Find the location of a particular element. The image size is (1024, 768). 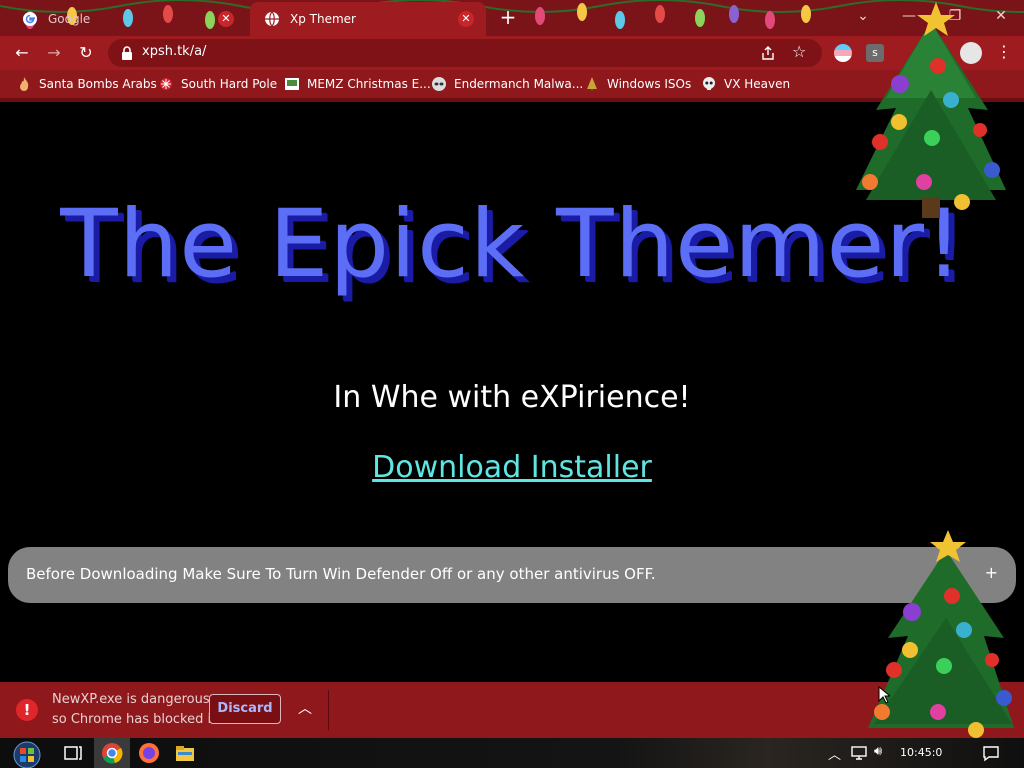

task-view-icon is located at coordinates (73, 753).